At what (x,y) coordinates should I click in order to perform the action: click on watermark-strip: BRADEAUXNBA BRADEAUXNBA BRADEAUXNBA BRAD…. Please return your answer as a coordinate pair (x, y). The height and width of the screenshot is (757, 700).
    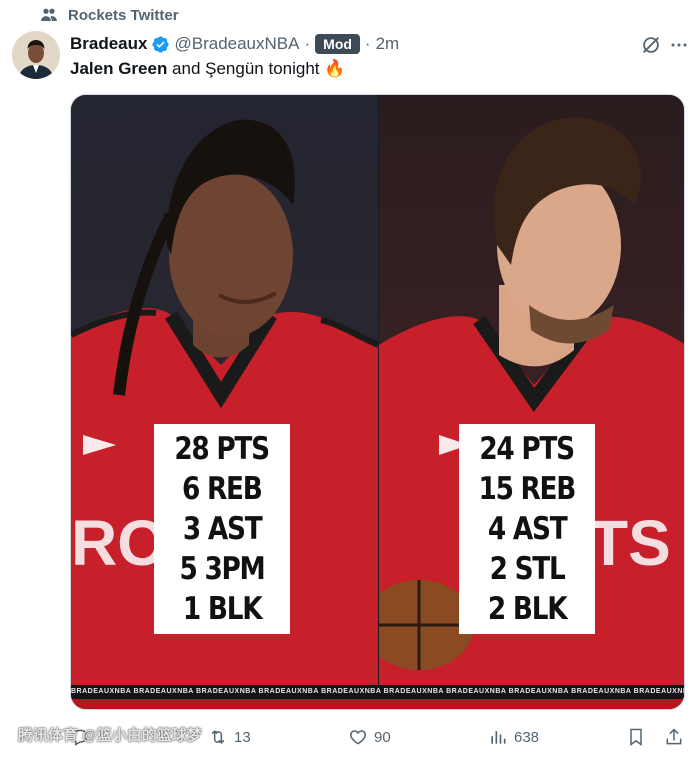
    Looking at the image, I should click on (377, 692).